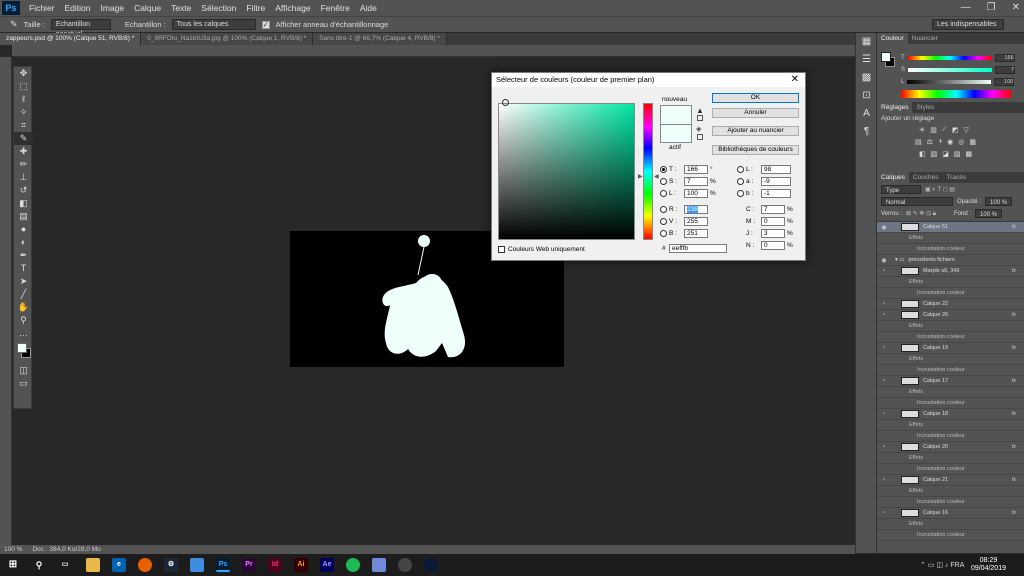  What do you see at coordinates (1004, 58) in the screenshot?
I see `hue-value: 166` at bounding box center [1004, 58].